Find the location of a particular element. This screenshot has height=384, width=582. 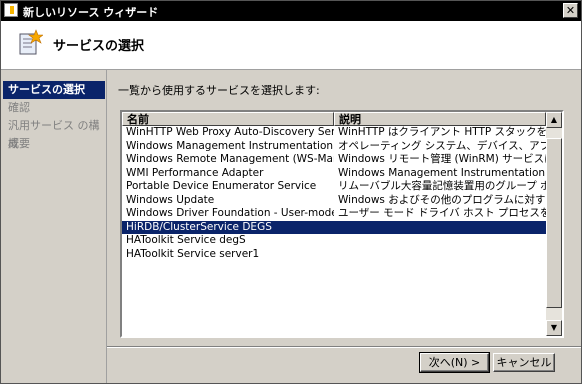

cancel-button: キャンセル is located at coordinates (524, 362).